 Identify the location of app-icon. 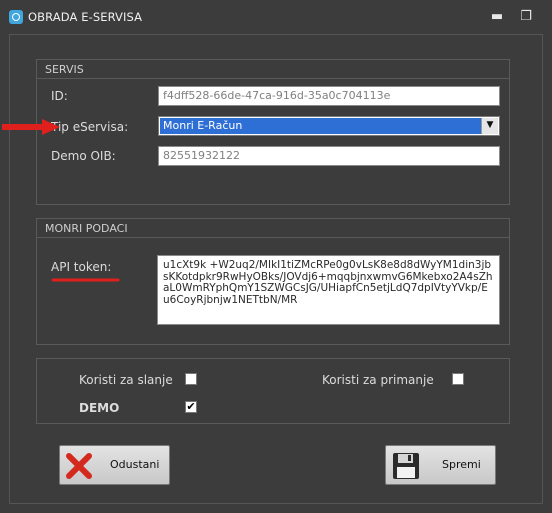
(16, 17).